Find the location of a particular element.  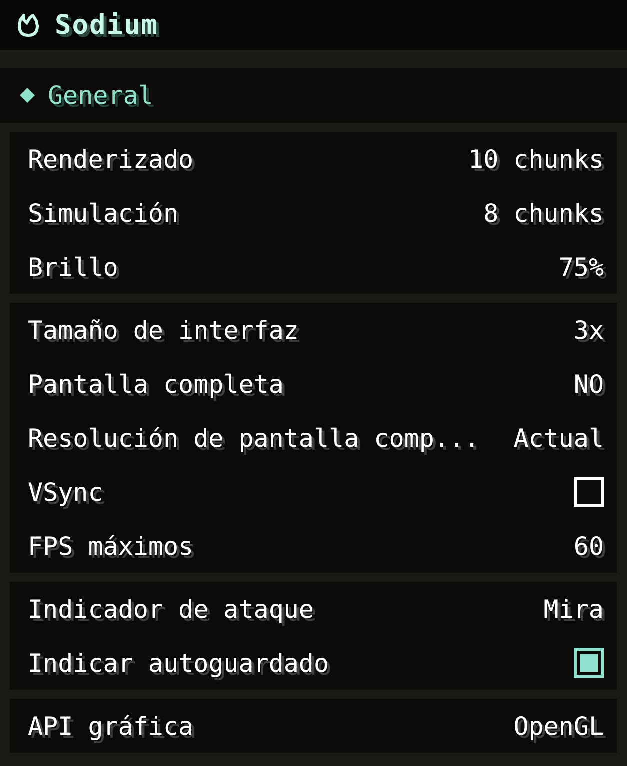

option-label: Simulación is located at coordinates (103, 213).